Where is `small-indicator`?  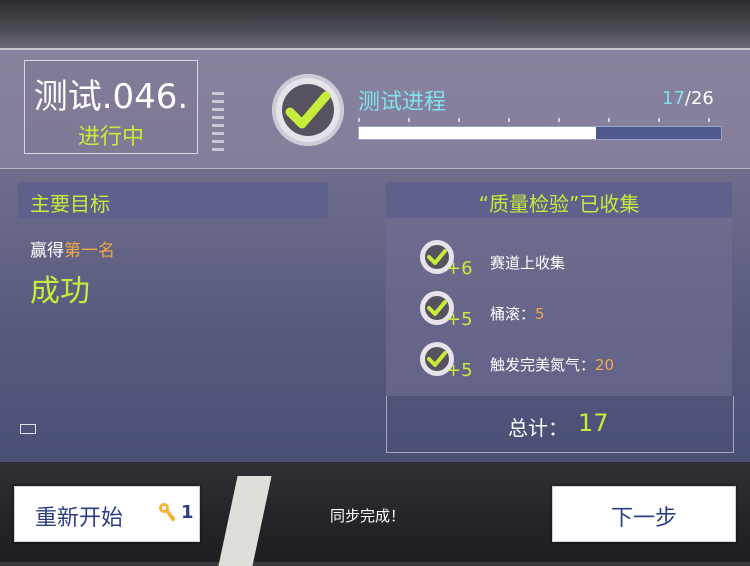
small-indicator is located at coordinates (28, 429).